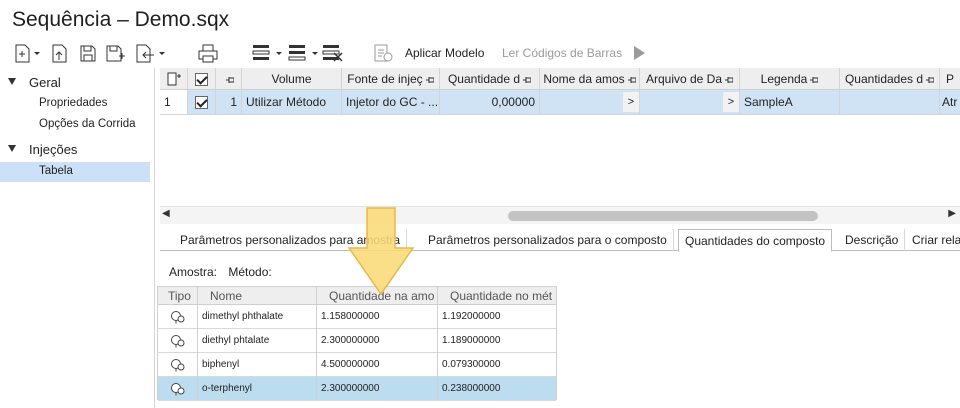 The width and height of the screenshot is (960, 408). I want to click on header-name: Nome, so click(257, 296).